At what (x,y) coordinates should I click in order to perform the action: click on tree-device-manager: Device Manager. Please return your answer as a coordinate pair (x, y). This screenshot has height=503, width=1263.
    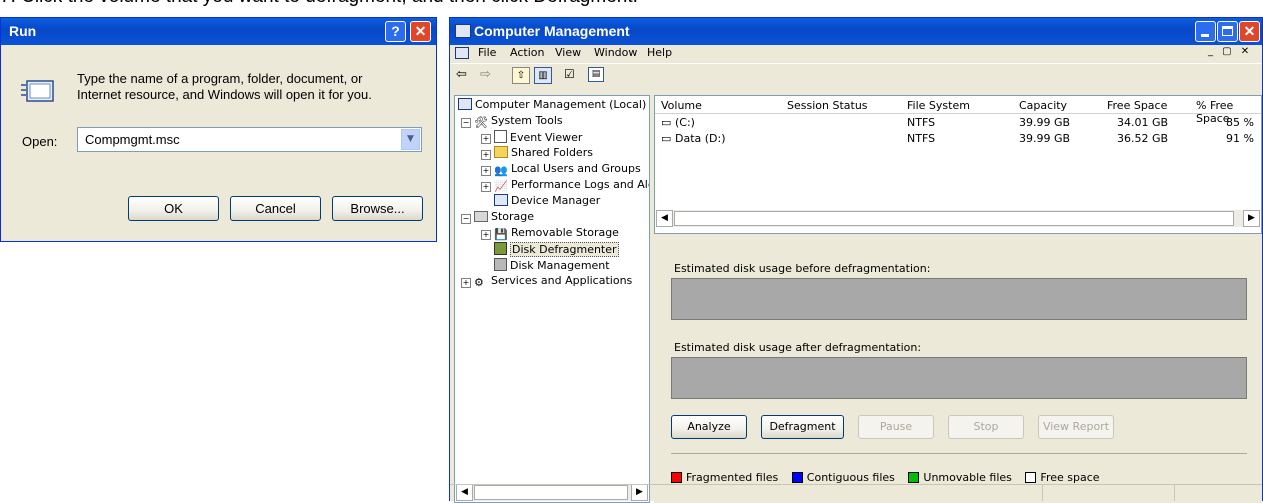
    Looking at the image, I should click on (547, 200).